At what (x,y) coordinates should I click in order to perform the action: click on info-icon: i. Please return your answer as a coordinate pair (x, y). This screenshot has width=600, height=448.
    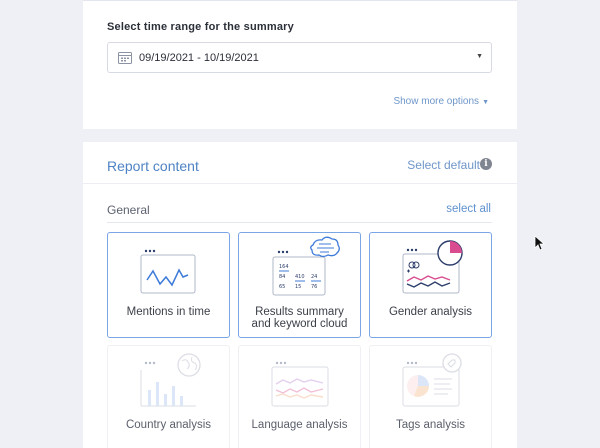
    Looking at the image, I should click on (486, 164).